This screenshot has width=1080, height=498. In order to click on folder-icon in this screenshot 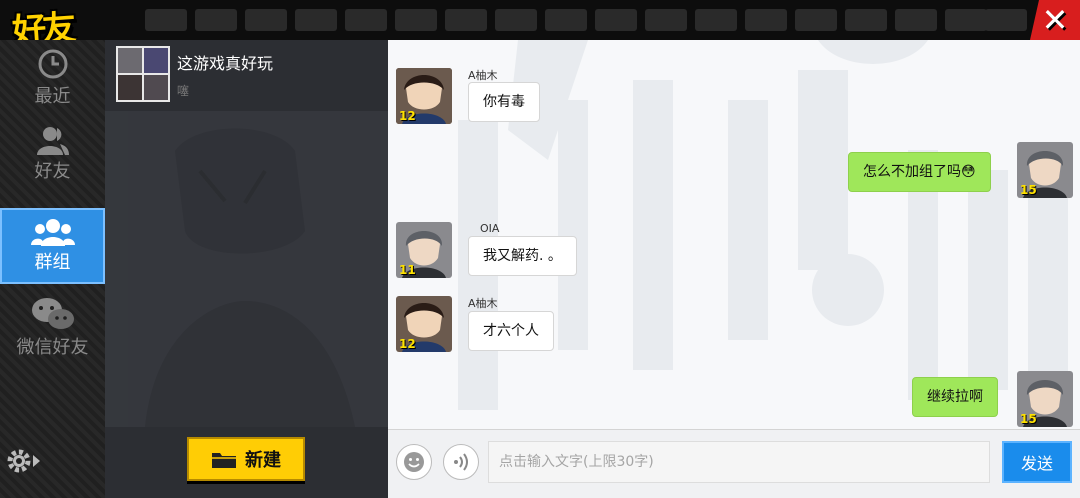, I will do `click(224, 460)`.